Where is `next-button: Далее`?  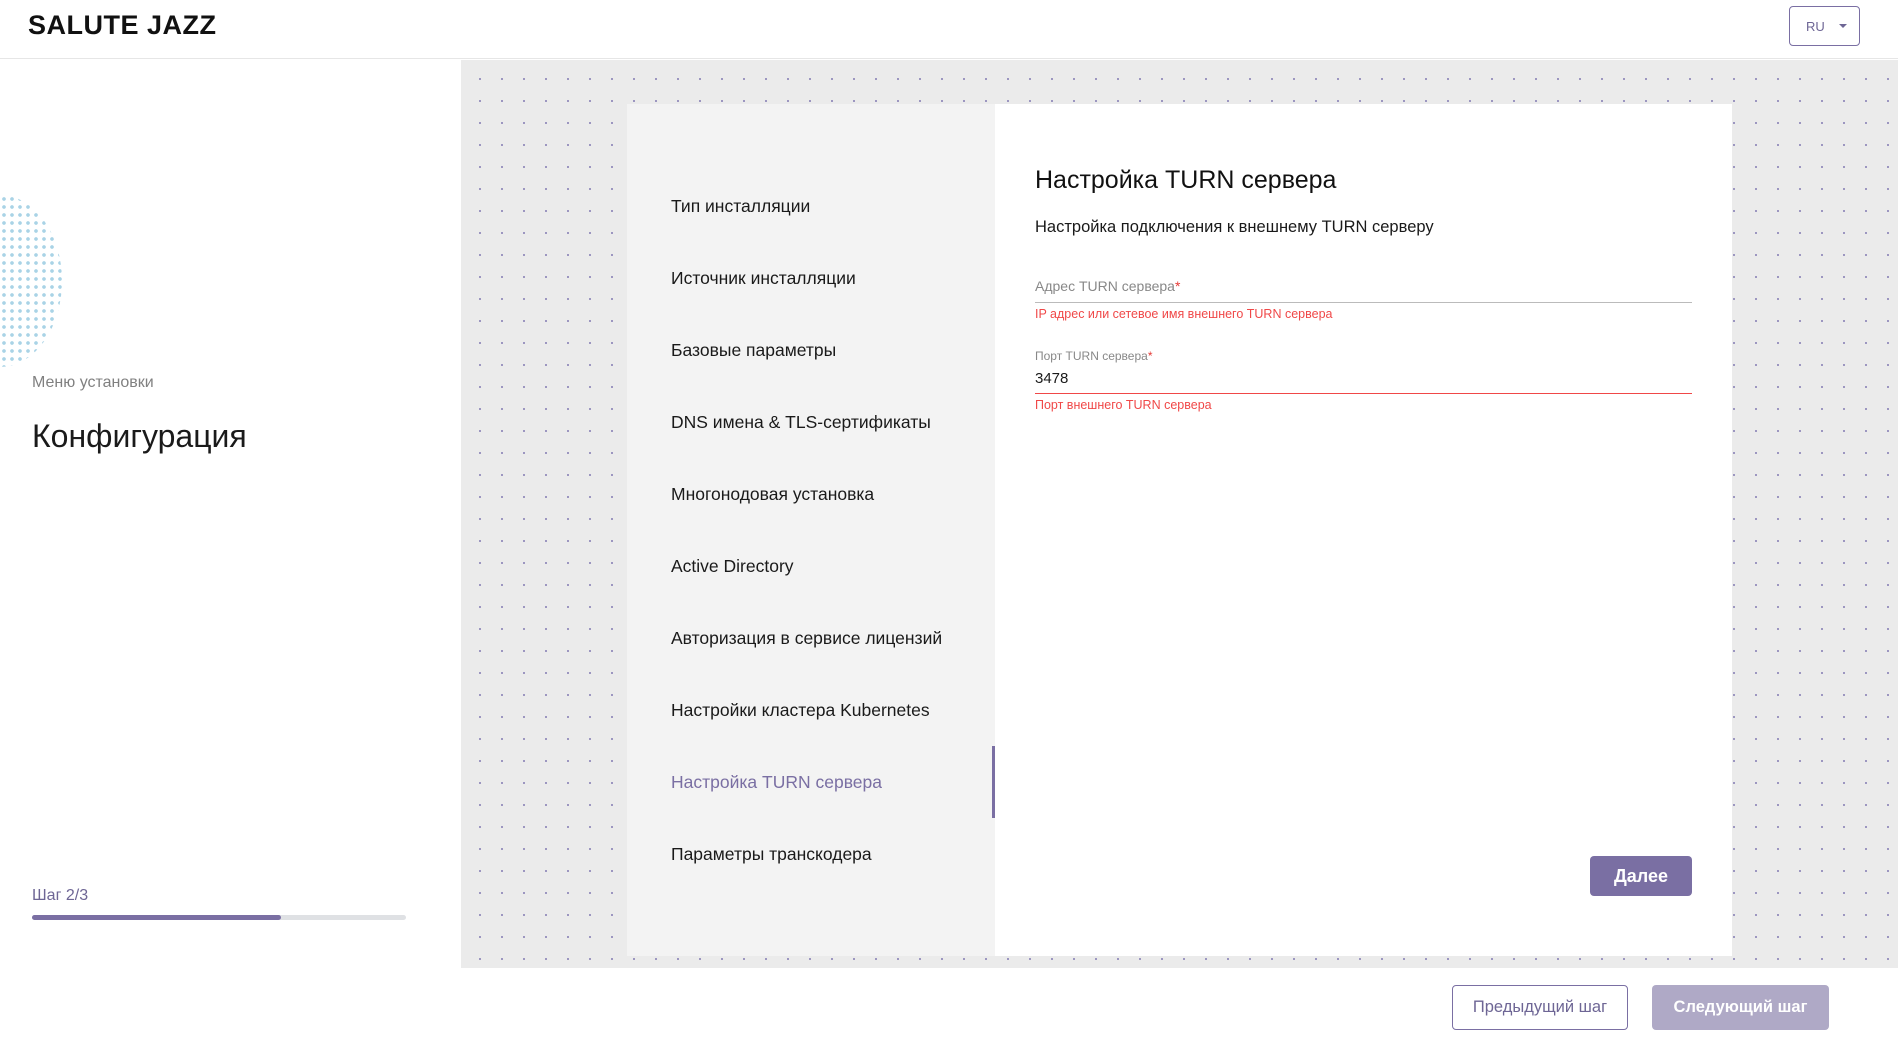
next-button: Далее is located at coordinates (1641, 876).